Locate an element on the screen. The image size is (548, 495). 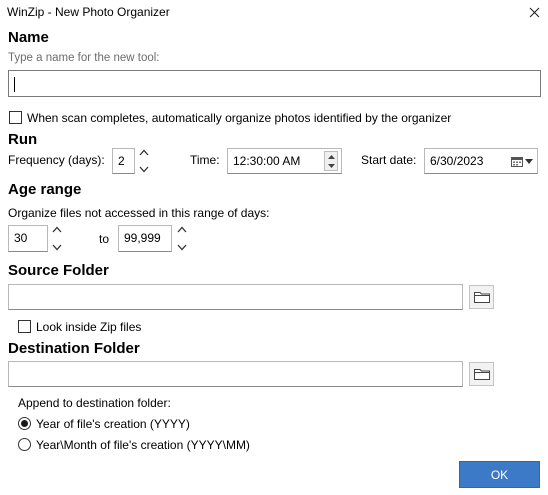
destination-folder-browse-button is located at coordinates (481, 374).